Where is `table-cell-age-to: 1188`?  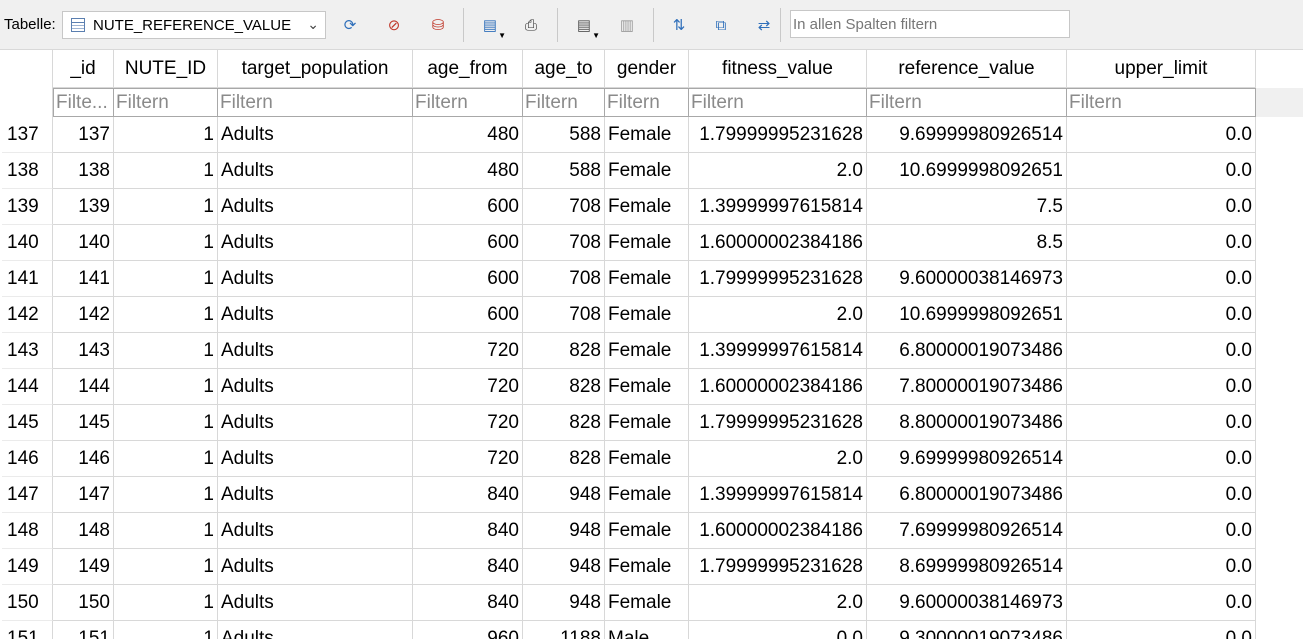 table-cell-age-to: 1188 is located at coordinates (564, 630).